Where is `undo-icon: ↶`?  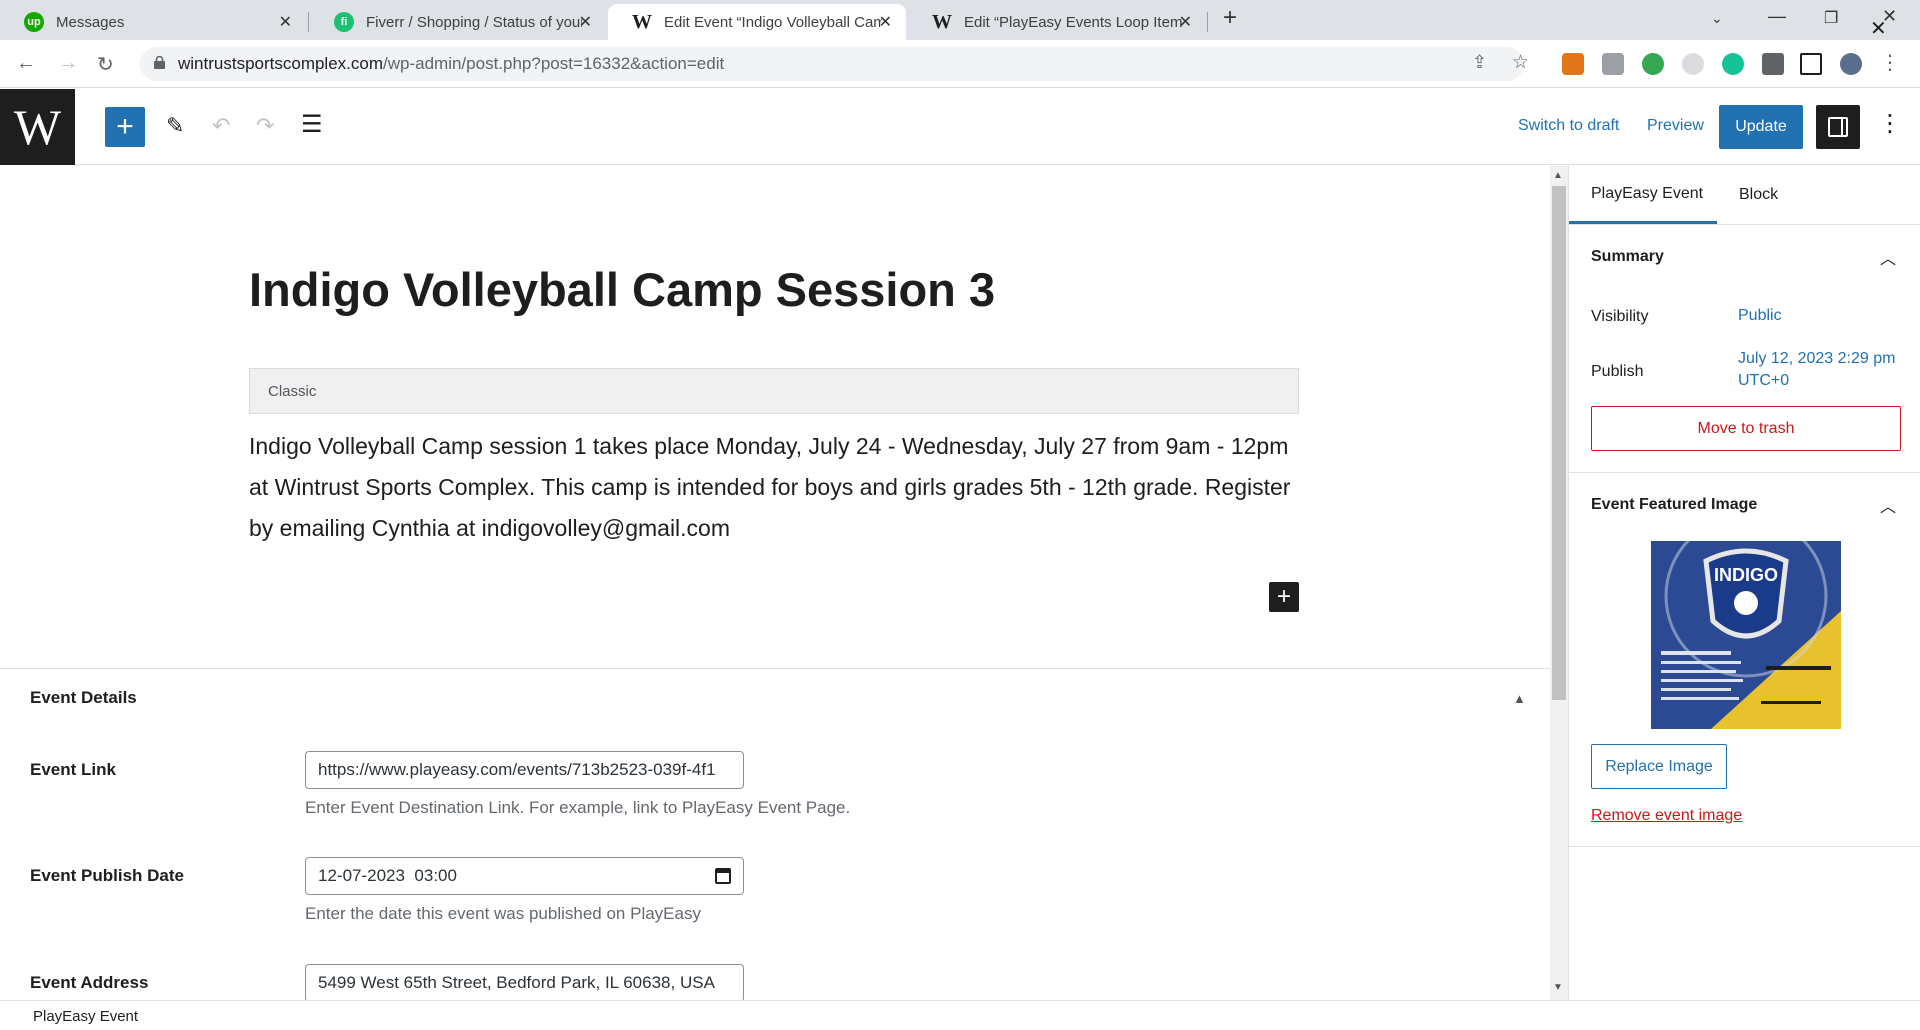 undo-icon: ↶ is located at coordinates (221, 126).